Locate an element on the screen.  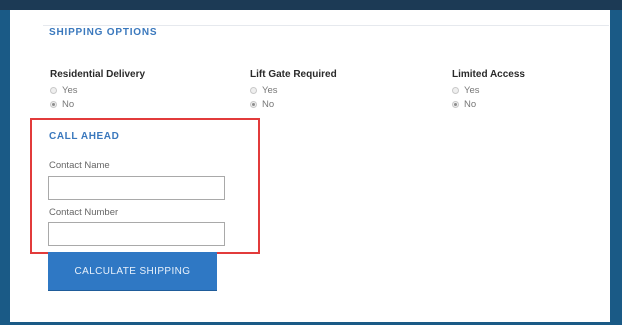
residential-no-option: No is located at coordinates (97, 104).